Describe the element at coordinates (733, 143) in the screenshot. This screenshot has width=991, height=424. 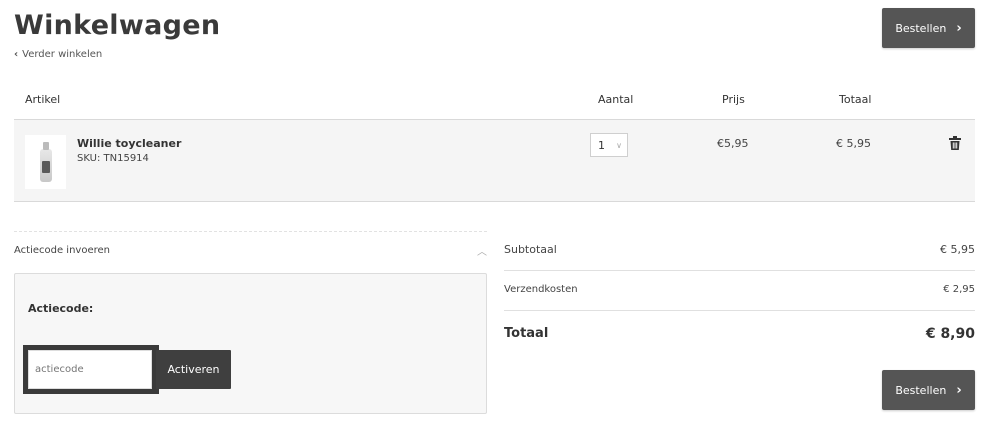
I see `item-price: €5,95` at that location.